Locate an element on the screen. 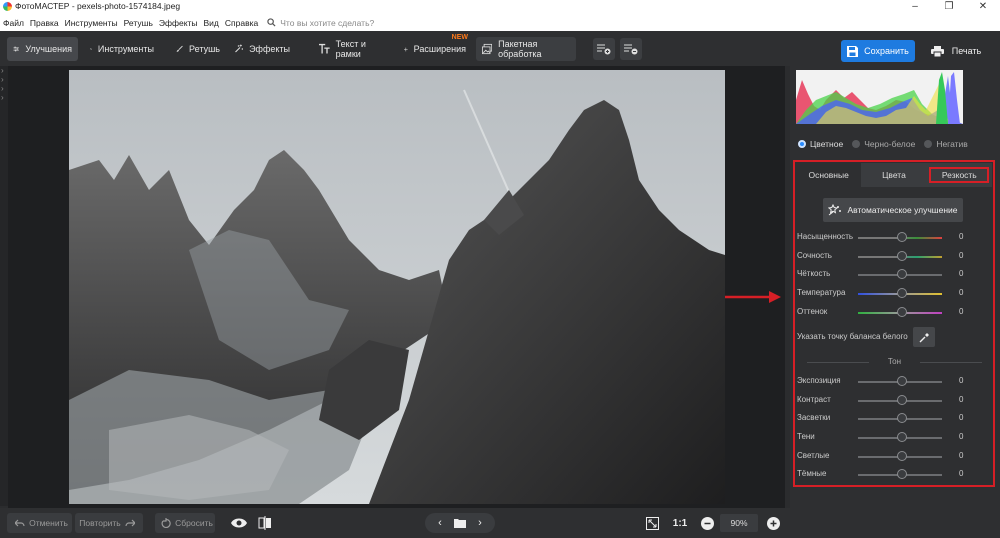 The width and height of the screenshot is (1000, 538). tab-label: Инструменты is located at coordinates (125, 49).